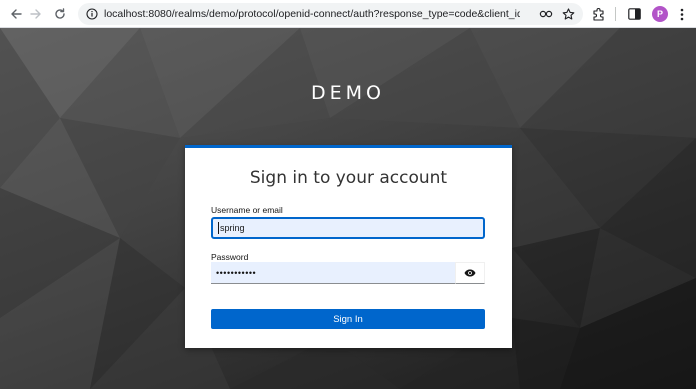  I want to click on eye-icon, so click(470, 273).